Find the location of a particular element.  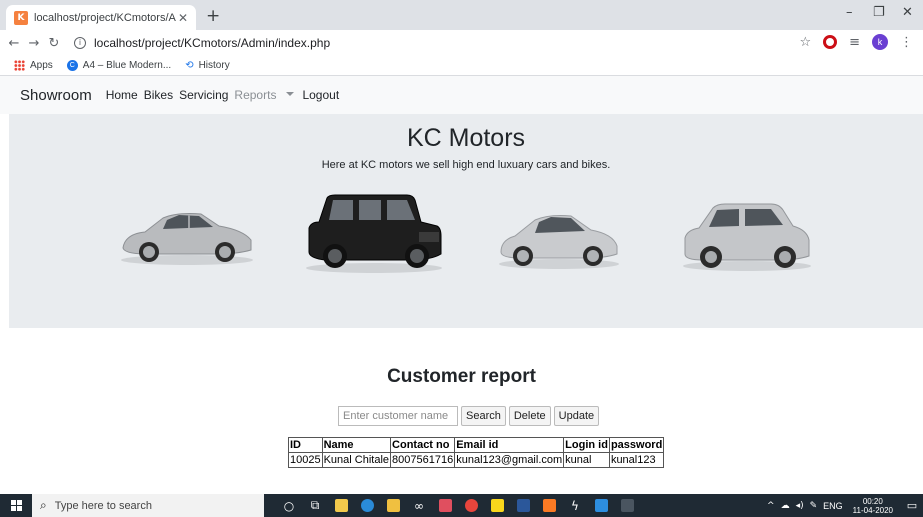

nav-servicing: Servicing is located at coordinates (203, 95).